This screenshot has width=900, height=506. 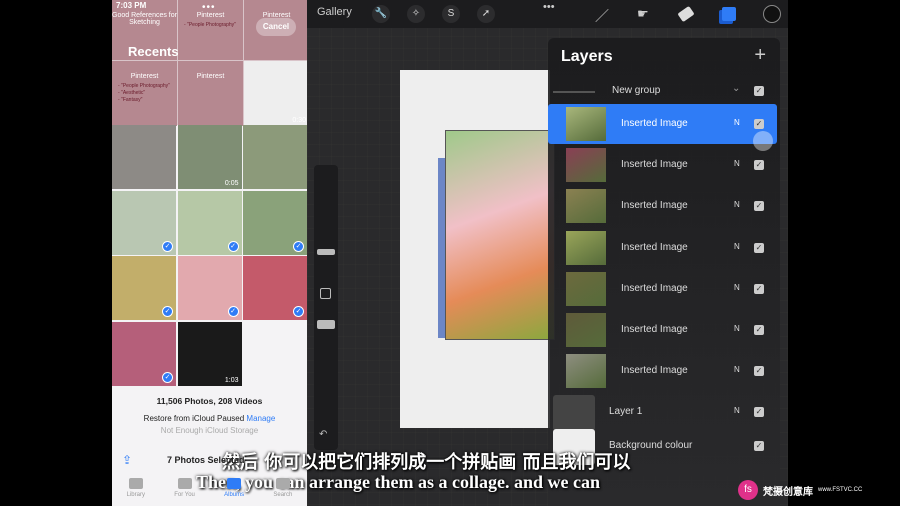 What do you see at coordinates (763, 141) in the screenshot?
I see `touch-indicator` at bounding box center [763, 141].